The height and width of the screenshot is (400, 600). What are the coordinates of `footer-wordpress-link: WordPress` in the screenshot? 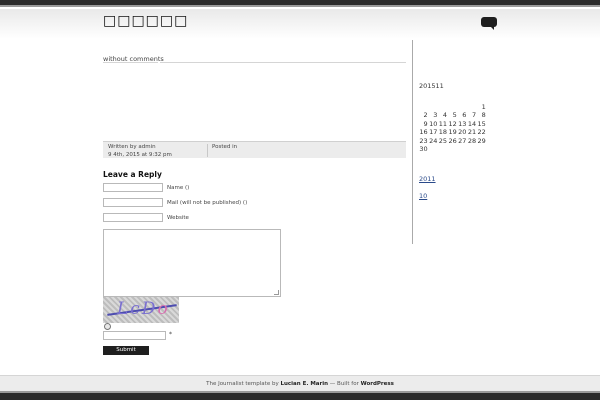 It's located at (377, 384).